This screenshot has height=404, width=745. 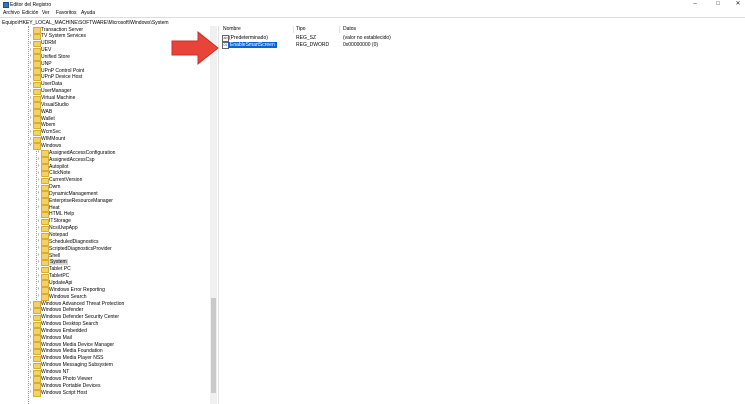 What do you see at coordinates (51, 84) in the screenshot?
I see `tree-node-label: UserData` at bounding box center [51, 84].